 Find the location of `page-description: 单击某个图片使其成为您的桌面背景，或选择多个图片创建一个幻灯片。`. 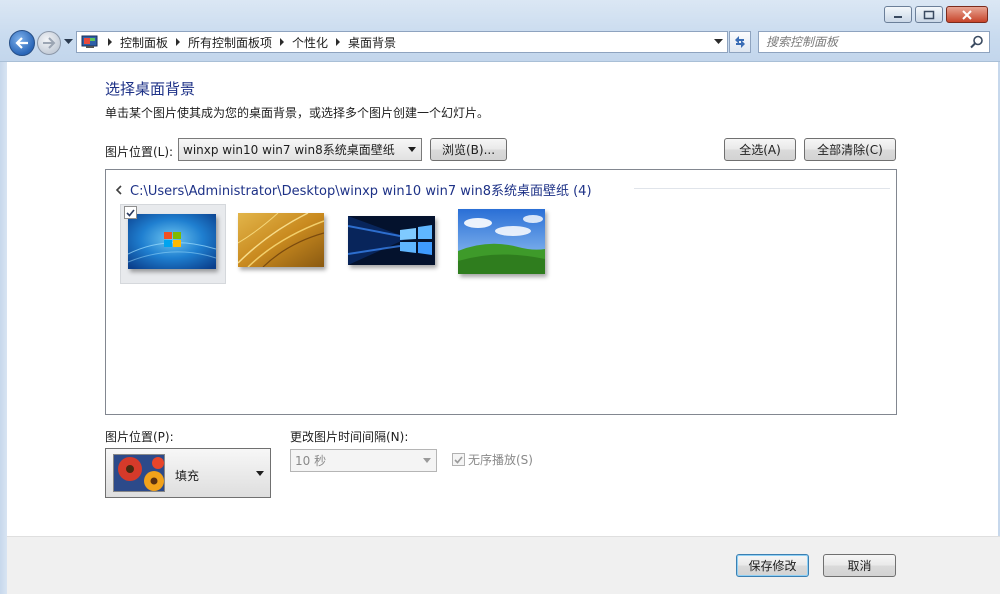

page-description: 单击某个图片使其成为您的桌面背景，或选择多个图片创建一个幻灯片。 is located at coordinates (297, 113).